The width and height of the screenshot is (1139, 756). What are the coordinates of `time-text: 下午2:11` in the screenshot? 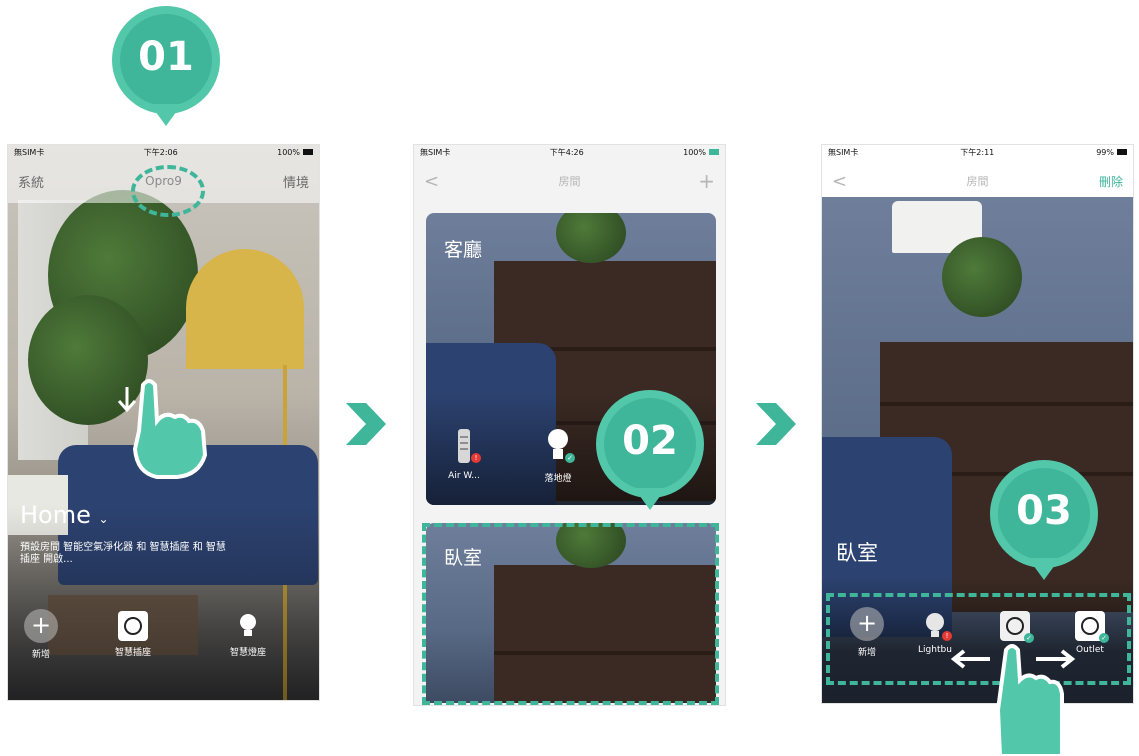 It's located at (977, 152).